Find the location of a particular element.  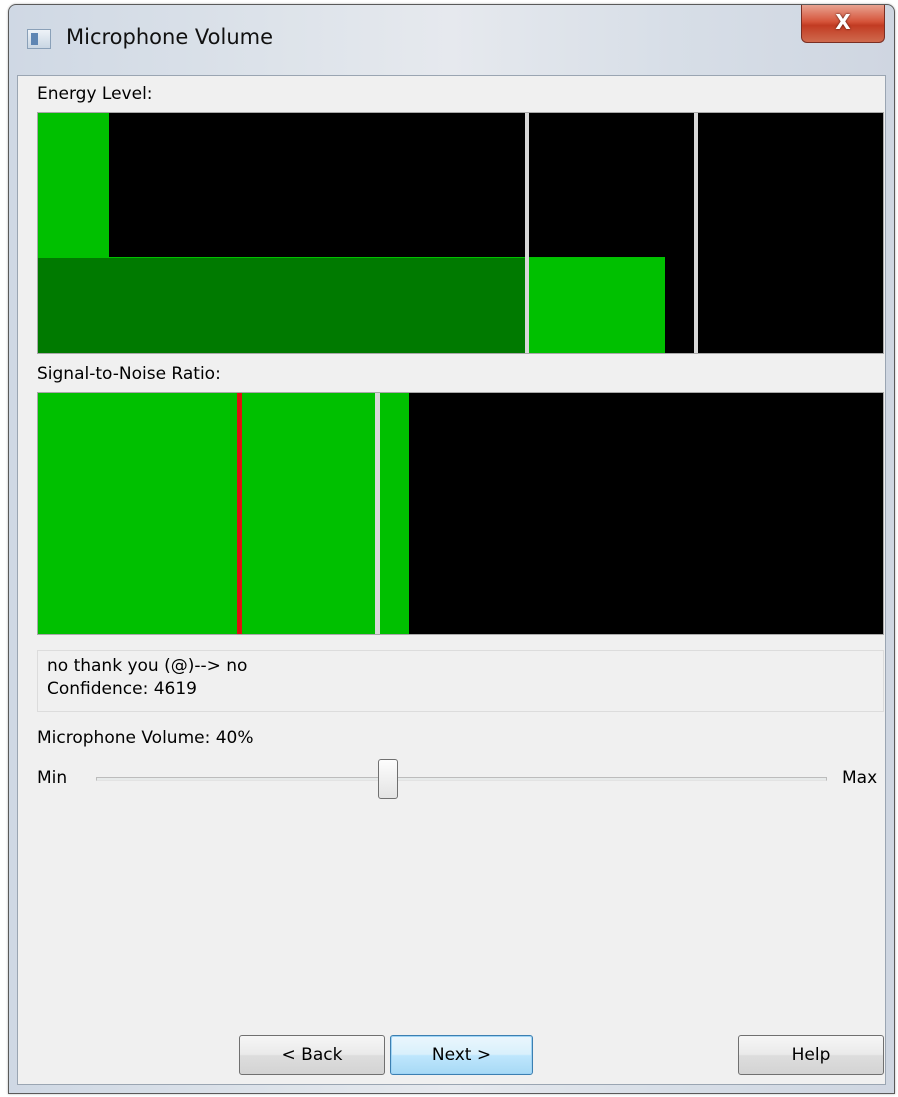

snr-fill-bar is located at coordinates (223, 513).